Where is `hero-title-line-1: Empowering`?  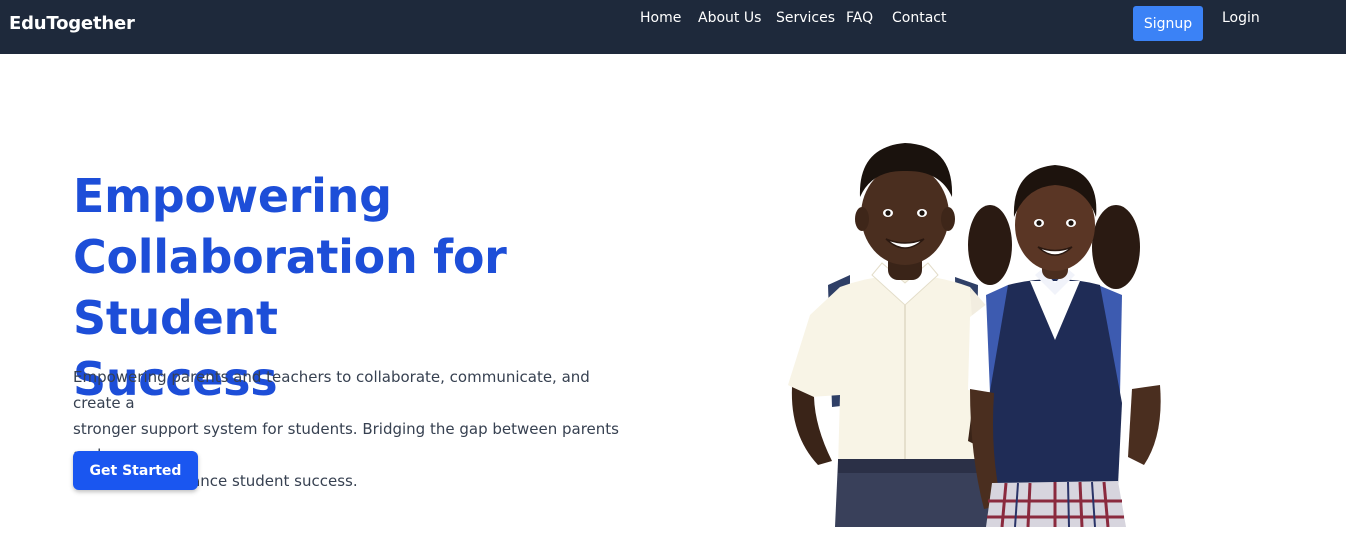 hero-title-line-1: Empowering is located at coordinates (232, 196).